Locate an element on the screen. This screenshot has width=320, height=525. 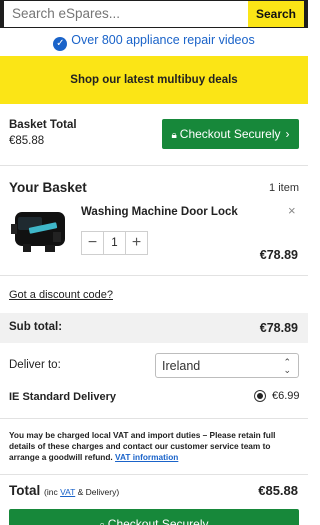
total-label: Total (inc VAT & Delivery) is located at coordinates (64, 490).